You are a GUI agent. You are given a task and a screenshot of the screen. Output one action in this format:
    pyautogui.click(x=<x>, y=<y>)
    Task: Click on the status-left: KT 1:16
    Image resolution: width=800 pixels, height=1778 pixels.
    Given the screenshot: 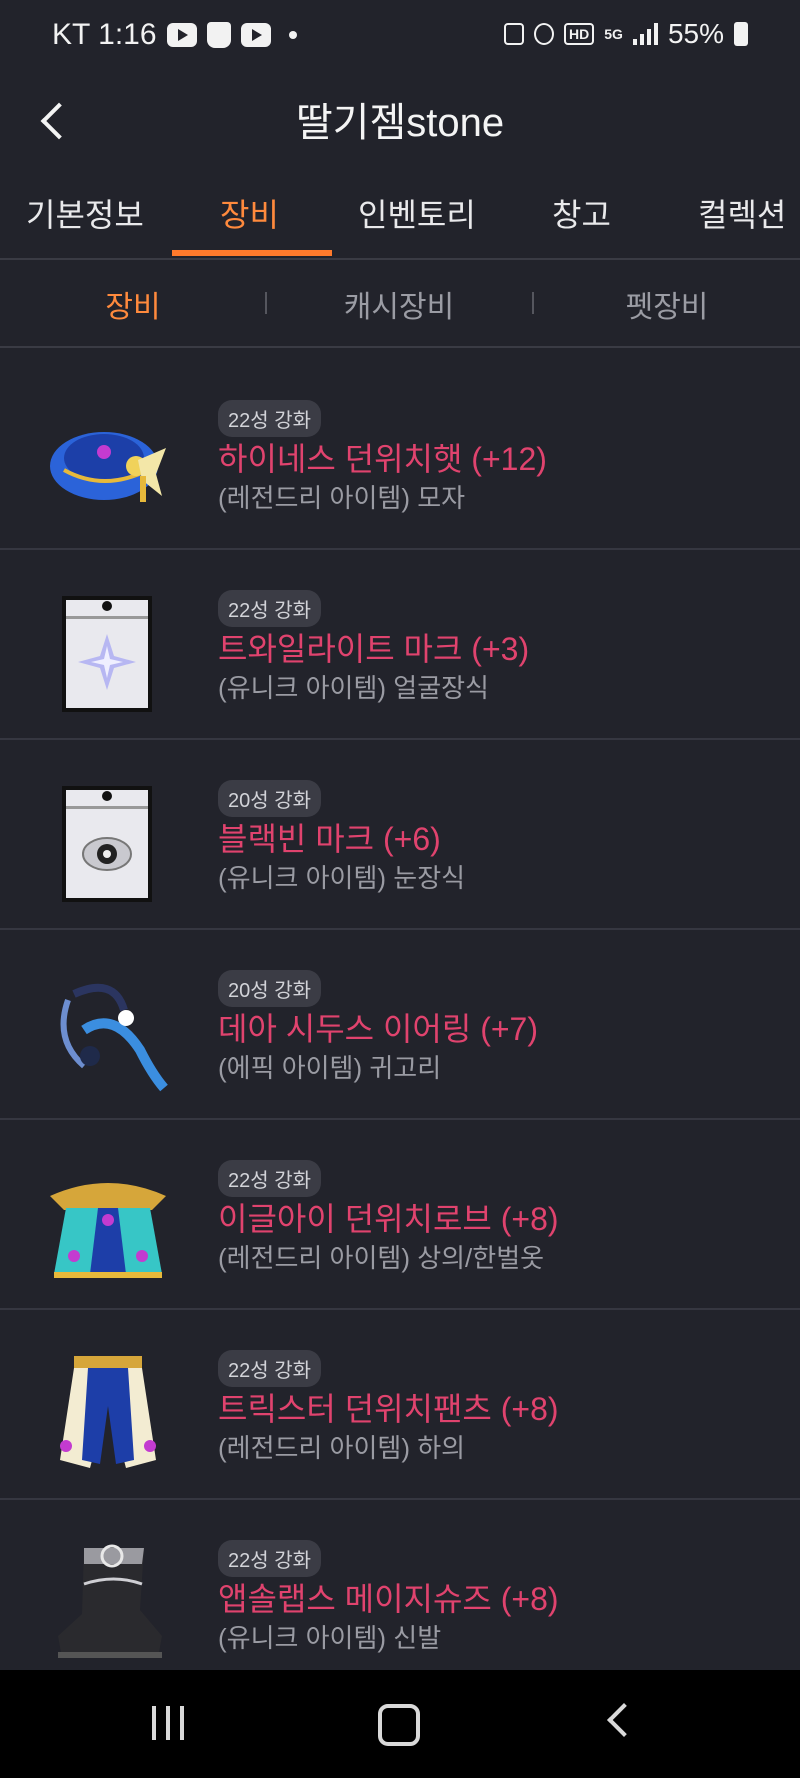 What is the action you would take?
    pyautogui.click(x=174, y=35)
    